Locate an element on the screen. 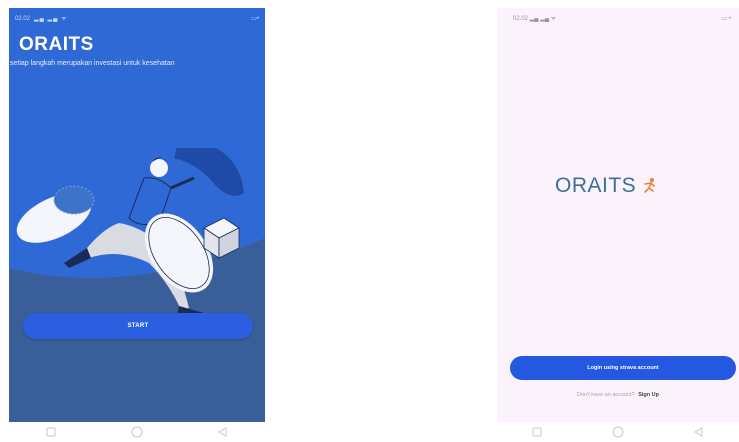  battery-icon: ▭ • is located at coordinates (726, 18).